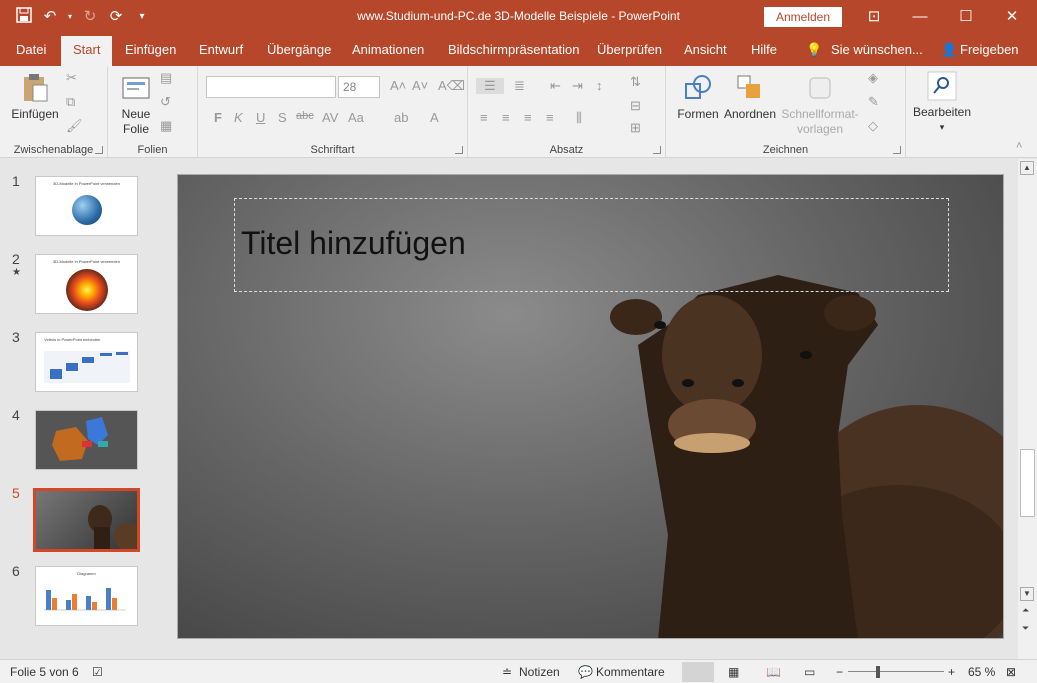 The width and height of the screenshot is (1037, 683). Describe the element at coordinates (166, 126) in the screenshot. I see `section-icon: ▦` at that location.